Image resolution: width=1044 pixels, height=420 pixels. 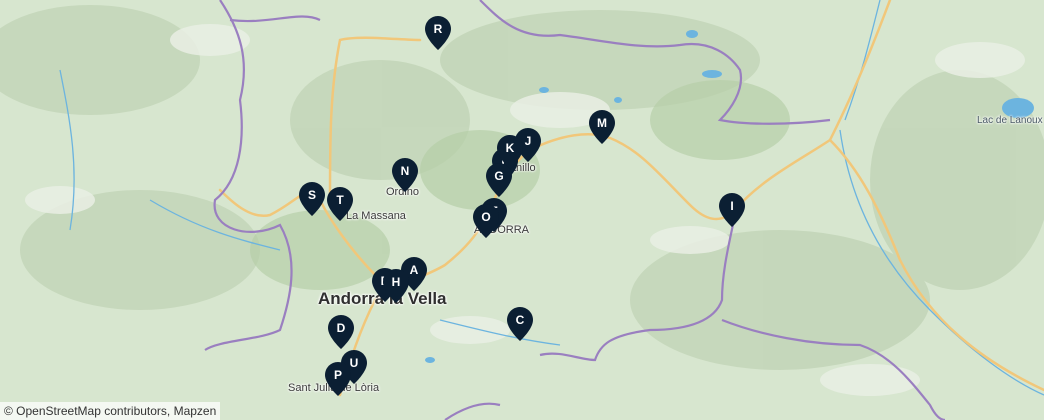 I want to click on map-marker-O: O, so click(x=486, y=221).